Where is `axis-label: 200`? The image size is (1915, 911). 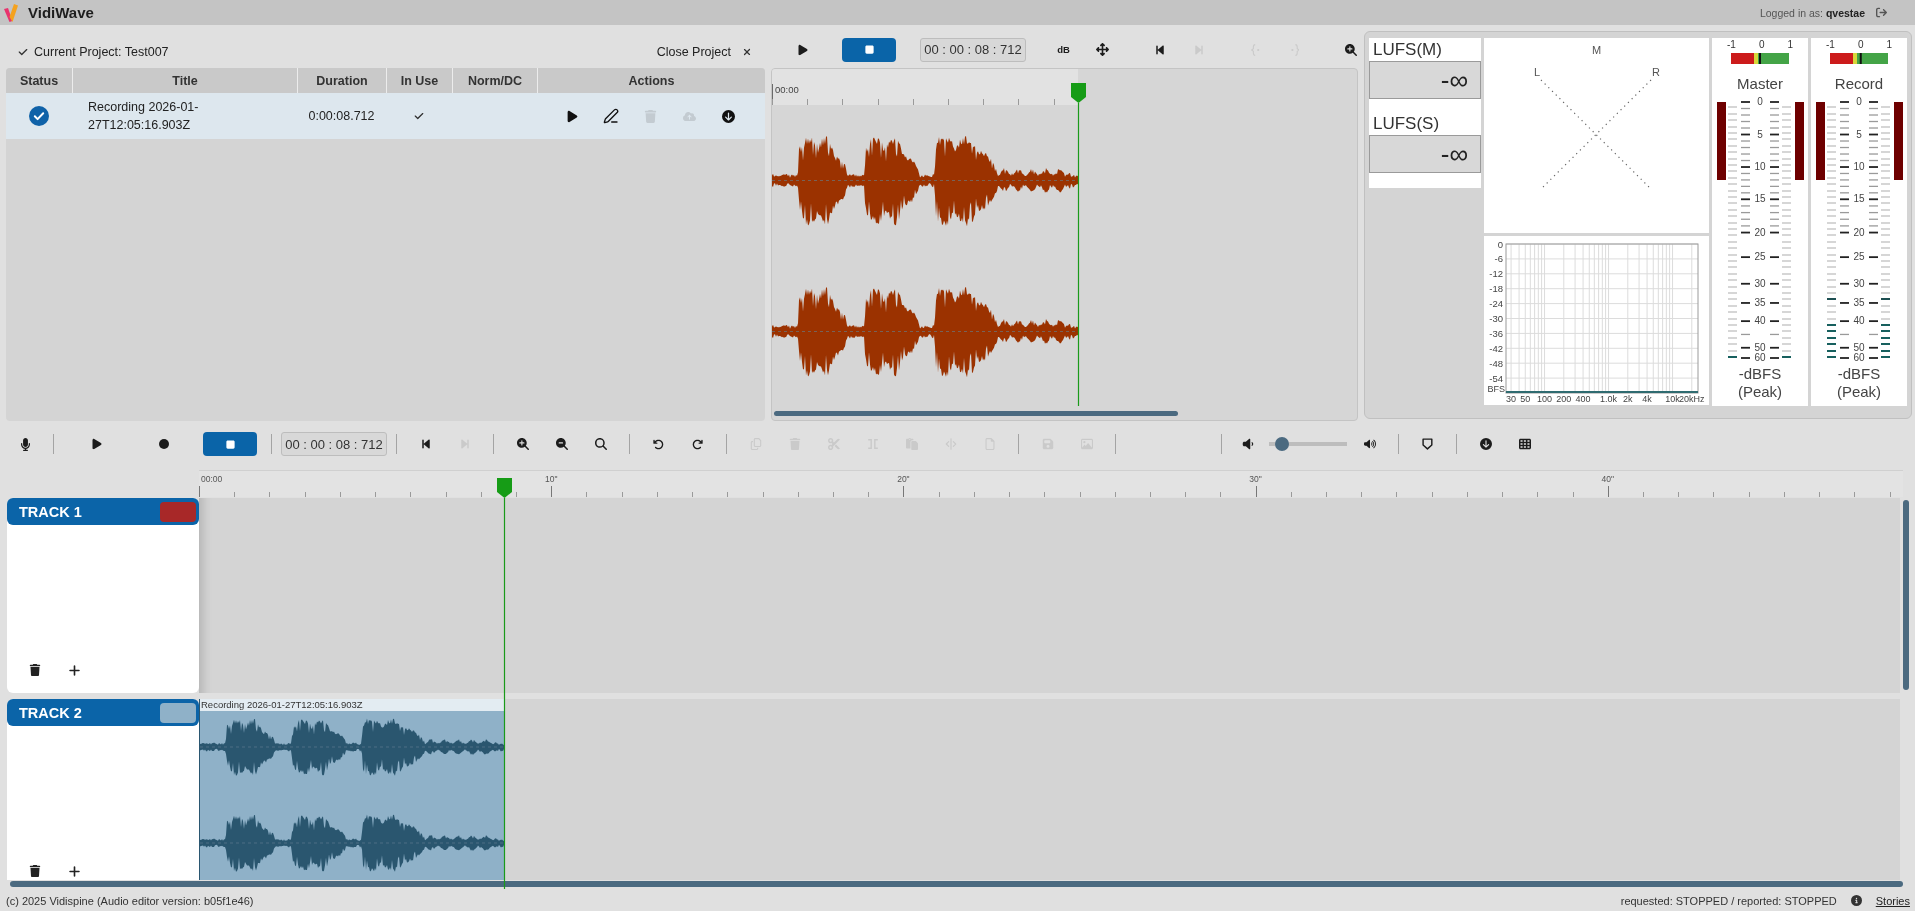 axis-label: 200 is located at coordinates (1564, 399).